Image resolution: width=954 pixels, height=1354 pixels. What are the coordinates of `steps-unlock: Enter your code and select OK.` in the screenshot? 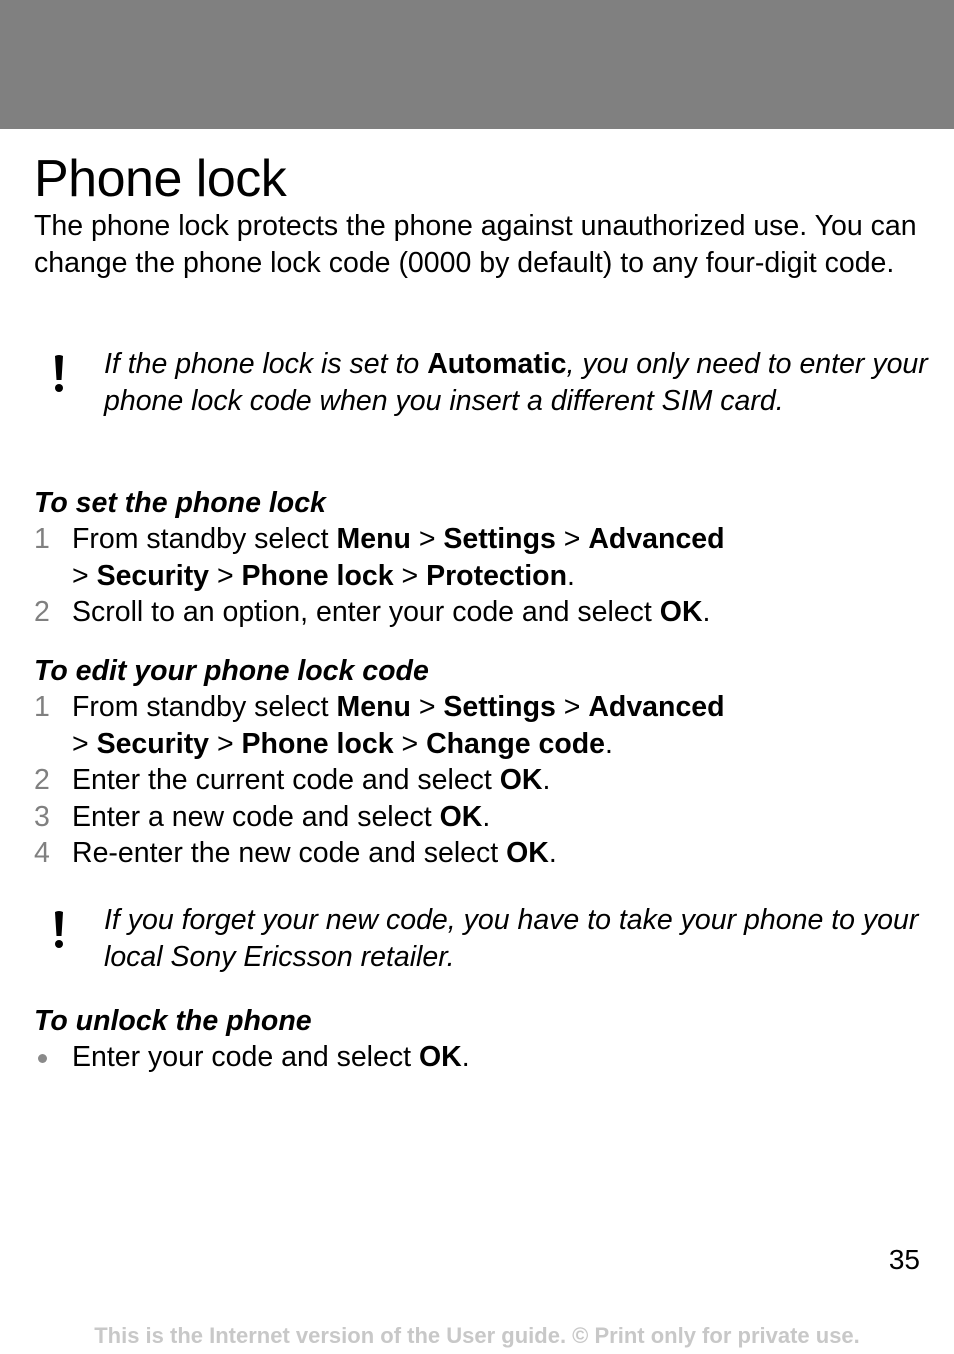 It's located at (484, 1057).